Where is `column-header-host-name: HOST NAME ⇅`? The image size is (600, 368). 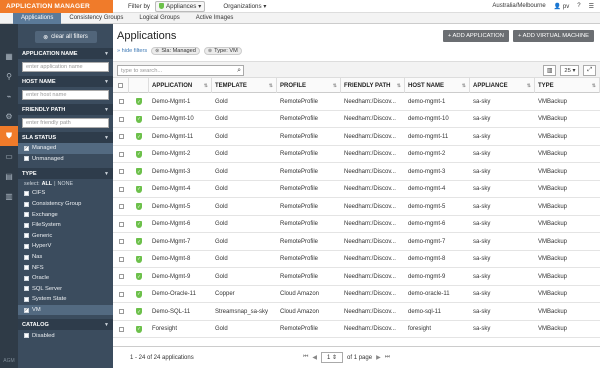 column-header-host-name: HOST NAME ⇅ is located at coordinates (437, 85).